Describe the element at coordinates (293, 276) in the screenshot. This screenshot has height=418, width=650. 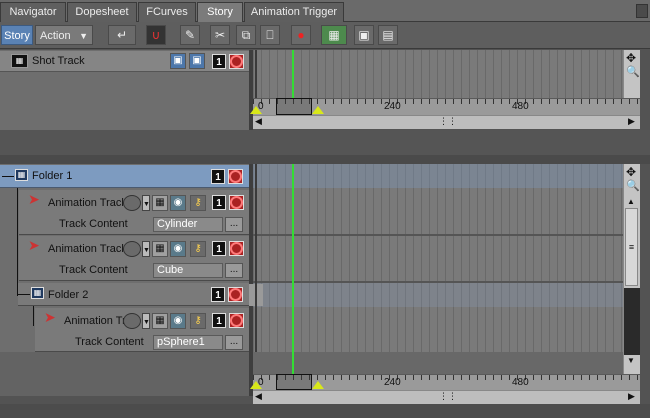
I see `playhead-line` at that location.